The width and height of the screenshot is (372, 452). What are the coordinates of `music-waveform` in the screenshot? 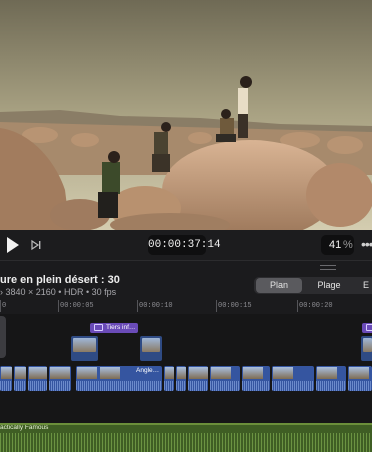 It's located at (186, 442).